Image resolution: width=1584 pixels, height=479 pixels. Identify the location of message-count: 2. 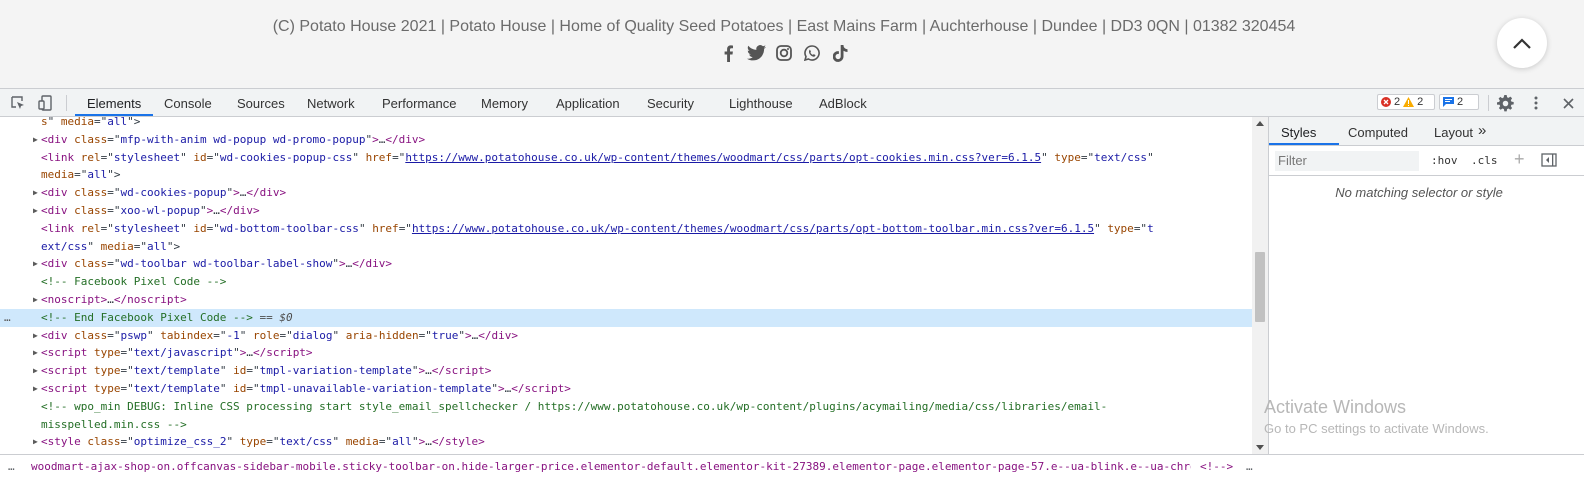
(1460, 102).